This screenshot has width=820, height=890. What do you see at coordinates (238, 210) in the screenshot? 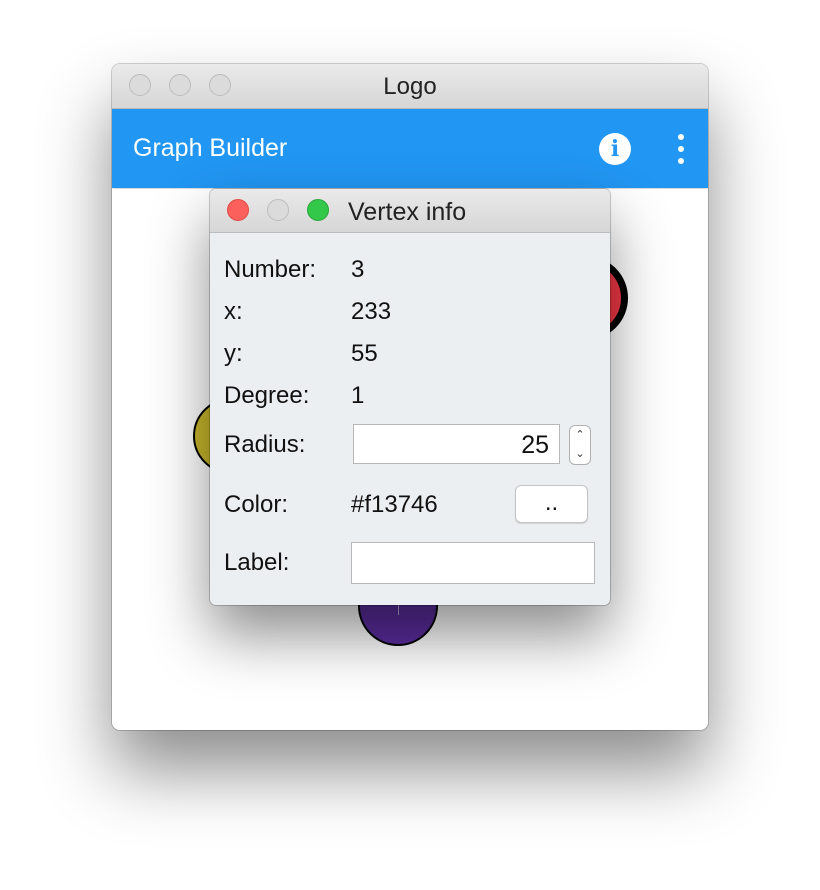
I see `dialog-close-button` at bounding box center [238, 210].